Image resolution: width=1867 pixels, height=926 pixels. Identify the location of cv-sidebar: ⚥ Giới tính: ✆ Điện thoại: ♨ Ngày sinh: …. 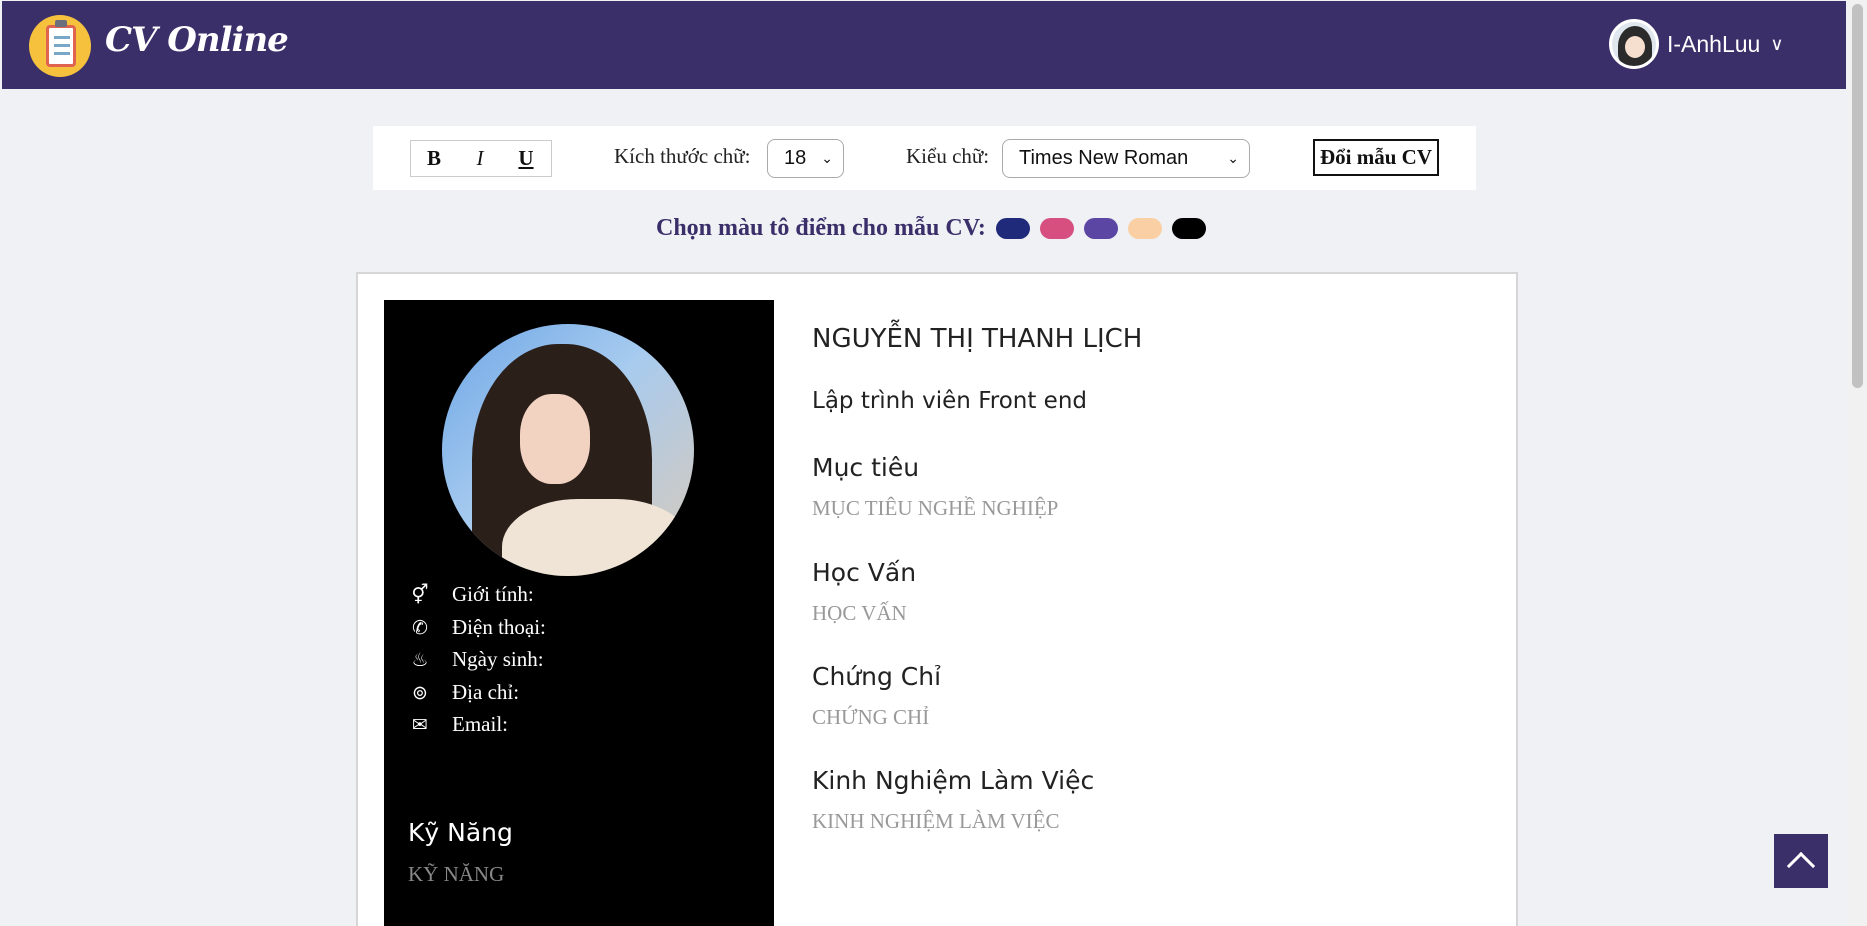
(579, 613).